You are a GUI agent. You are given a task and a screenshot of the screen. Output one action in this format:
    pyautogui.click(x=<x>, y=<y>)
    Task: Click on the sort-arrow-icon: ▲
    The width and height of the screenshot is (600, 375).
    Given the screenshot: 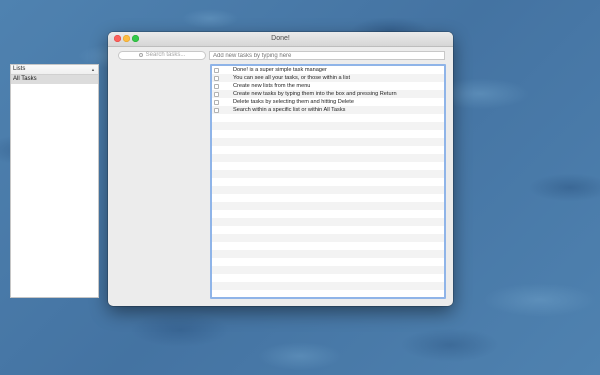 What is the action you would take?
    pyautogui.click(x=93, y=69)
    